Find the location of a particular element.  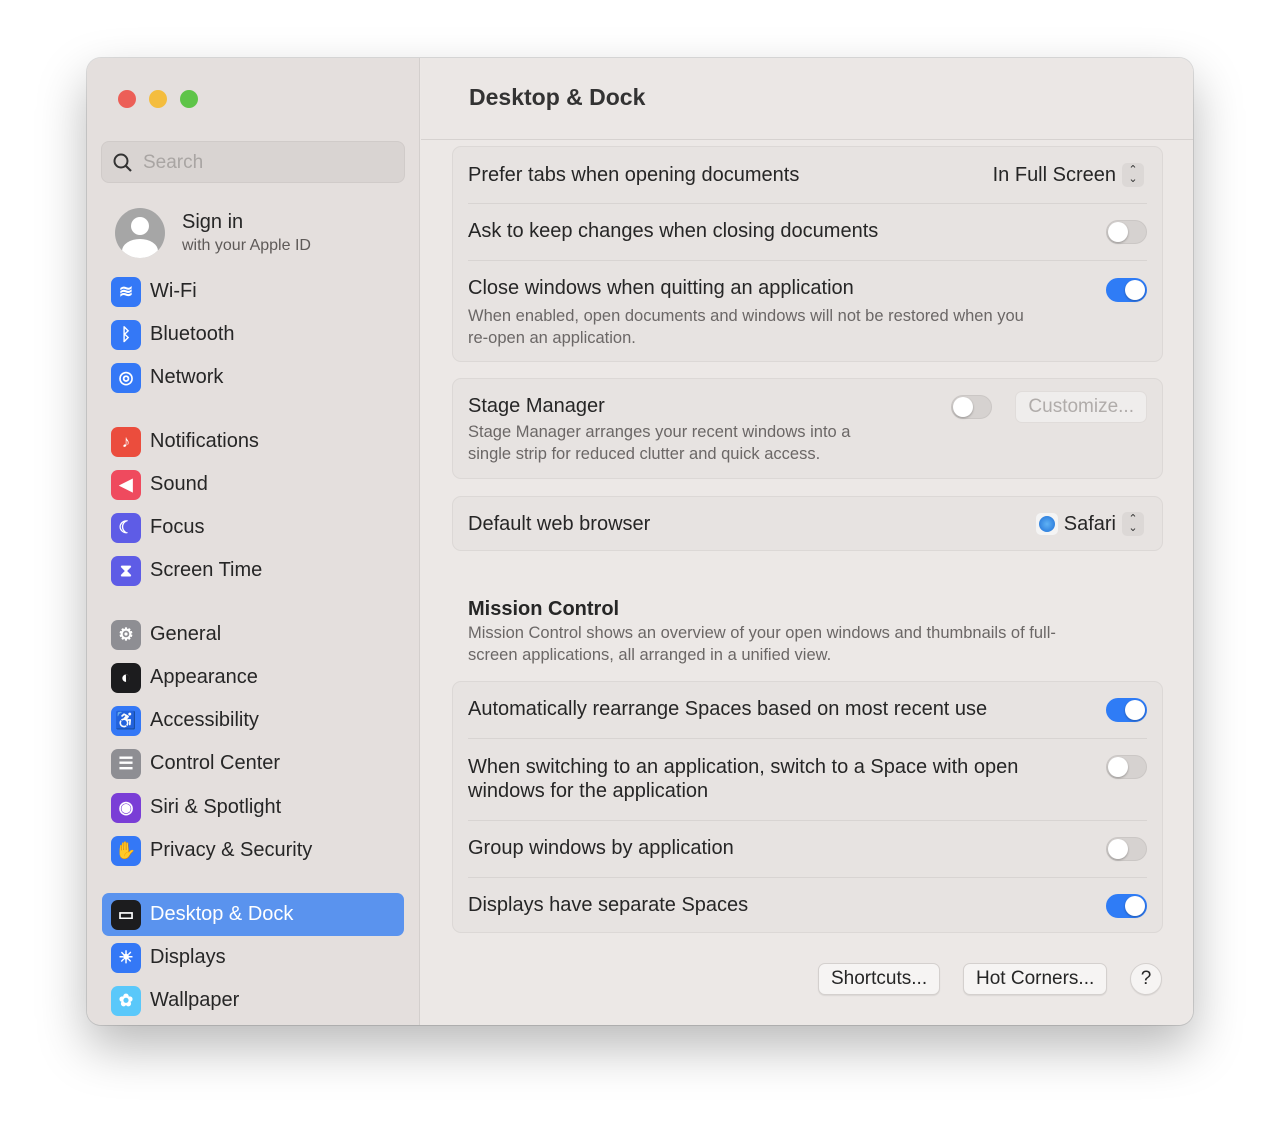

separate-spaces-row: Displays have separate Spaces is located at coordinates (807, 906).